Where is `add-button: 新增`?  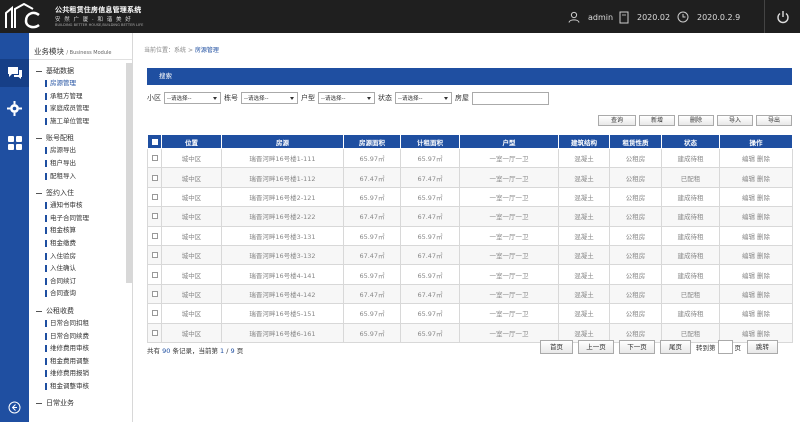
add-button: 新增 is located at coordinates (657, 120).